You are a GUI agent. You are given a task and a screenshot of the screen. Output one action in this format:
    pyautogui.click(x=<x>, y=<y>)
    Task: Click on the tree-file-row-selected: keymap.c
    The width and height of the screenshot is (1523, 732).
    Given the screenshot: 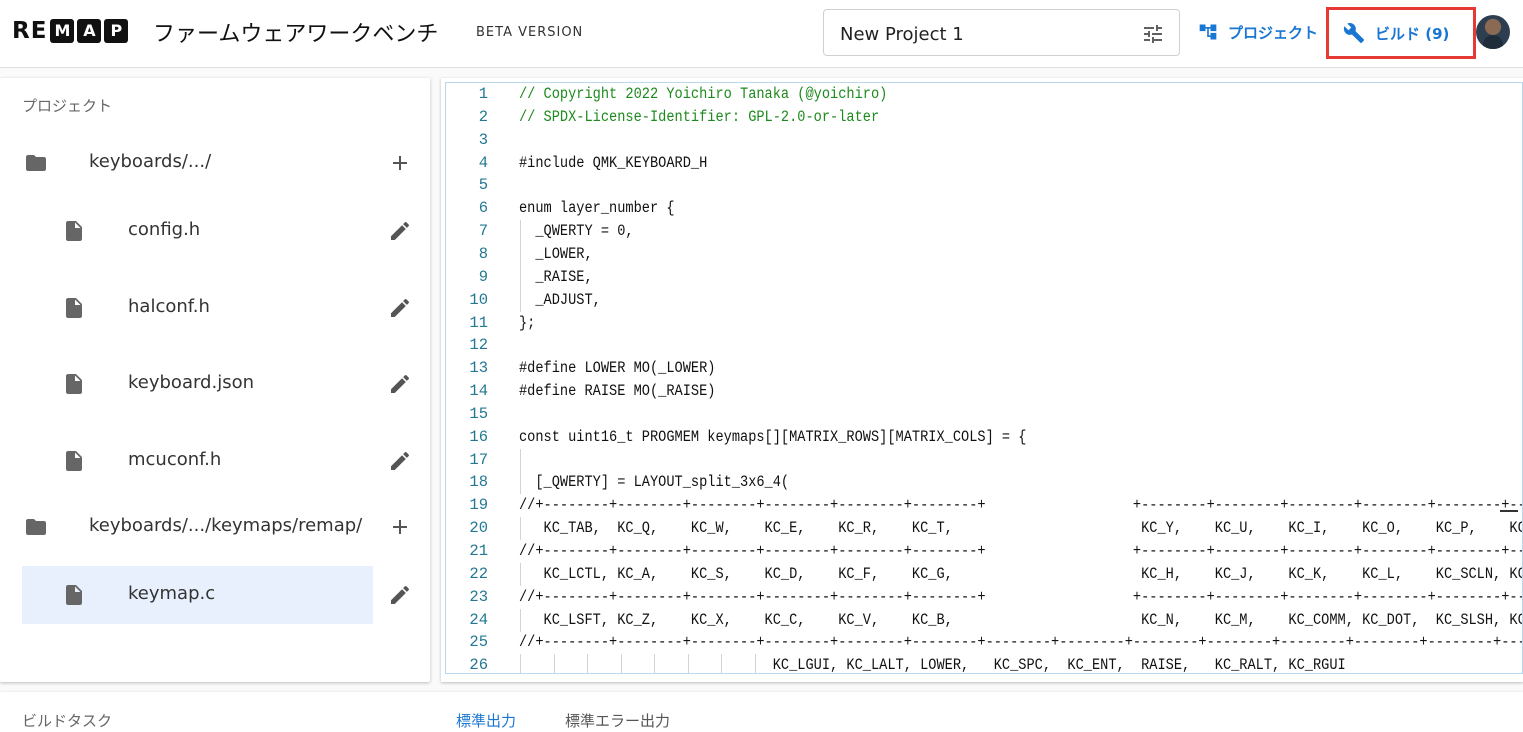 What is the action you would take?
    pyautogui.click(x=216, y=595)
    